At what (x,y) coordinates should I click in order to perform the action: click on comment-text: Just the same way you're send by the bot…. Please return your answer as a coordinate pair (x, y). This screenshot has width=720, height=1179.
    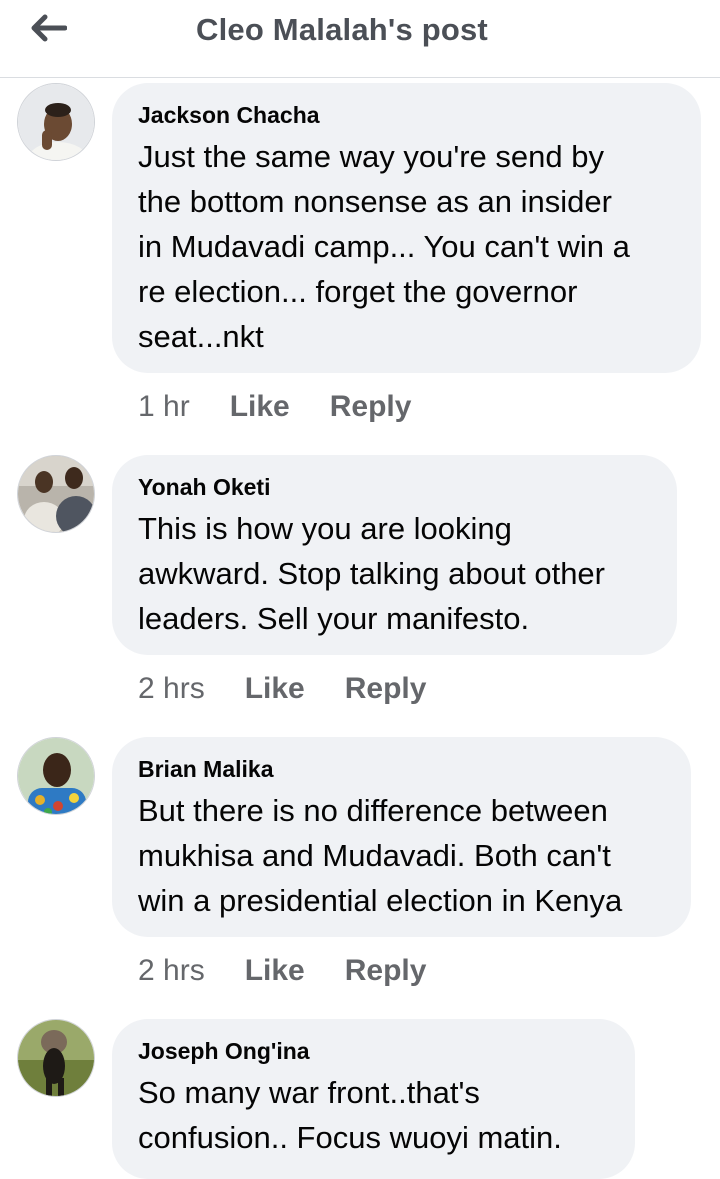
    Looking at the image, I should click on (384, 246).